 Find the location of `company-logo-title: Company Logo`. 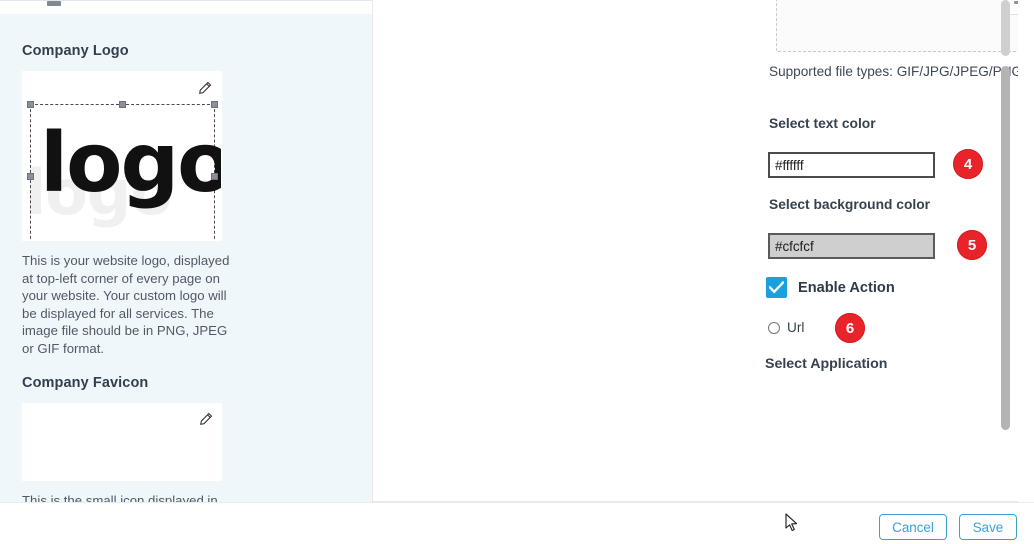

company-logo-title: Company Logo is located at coordinates (75, 51).